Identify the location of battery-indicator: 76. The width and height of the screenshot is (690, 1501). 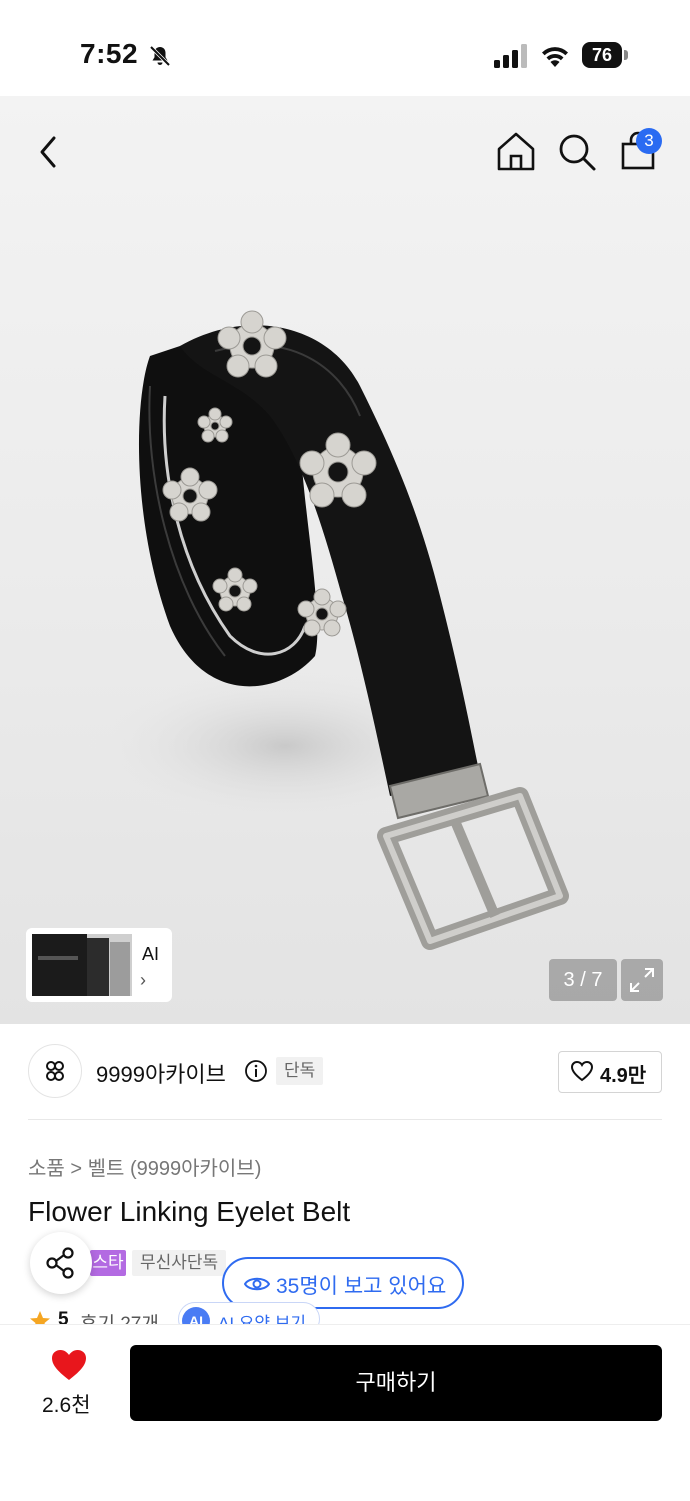
(602, 55).